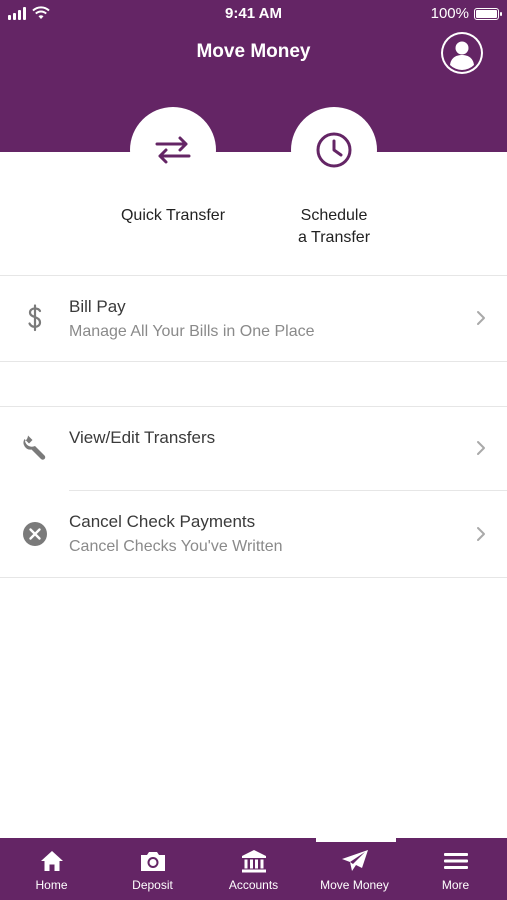 The image size is (507, 900). What do you see at coordinates (152, 861) in the screenshot?
I see `camera-icon` at bounding box center [152, 861].